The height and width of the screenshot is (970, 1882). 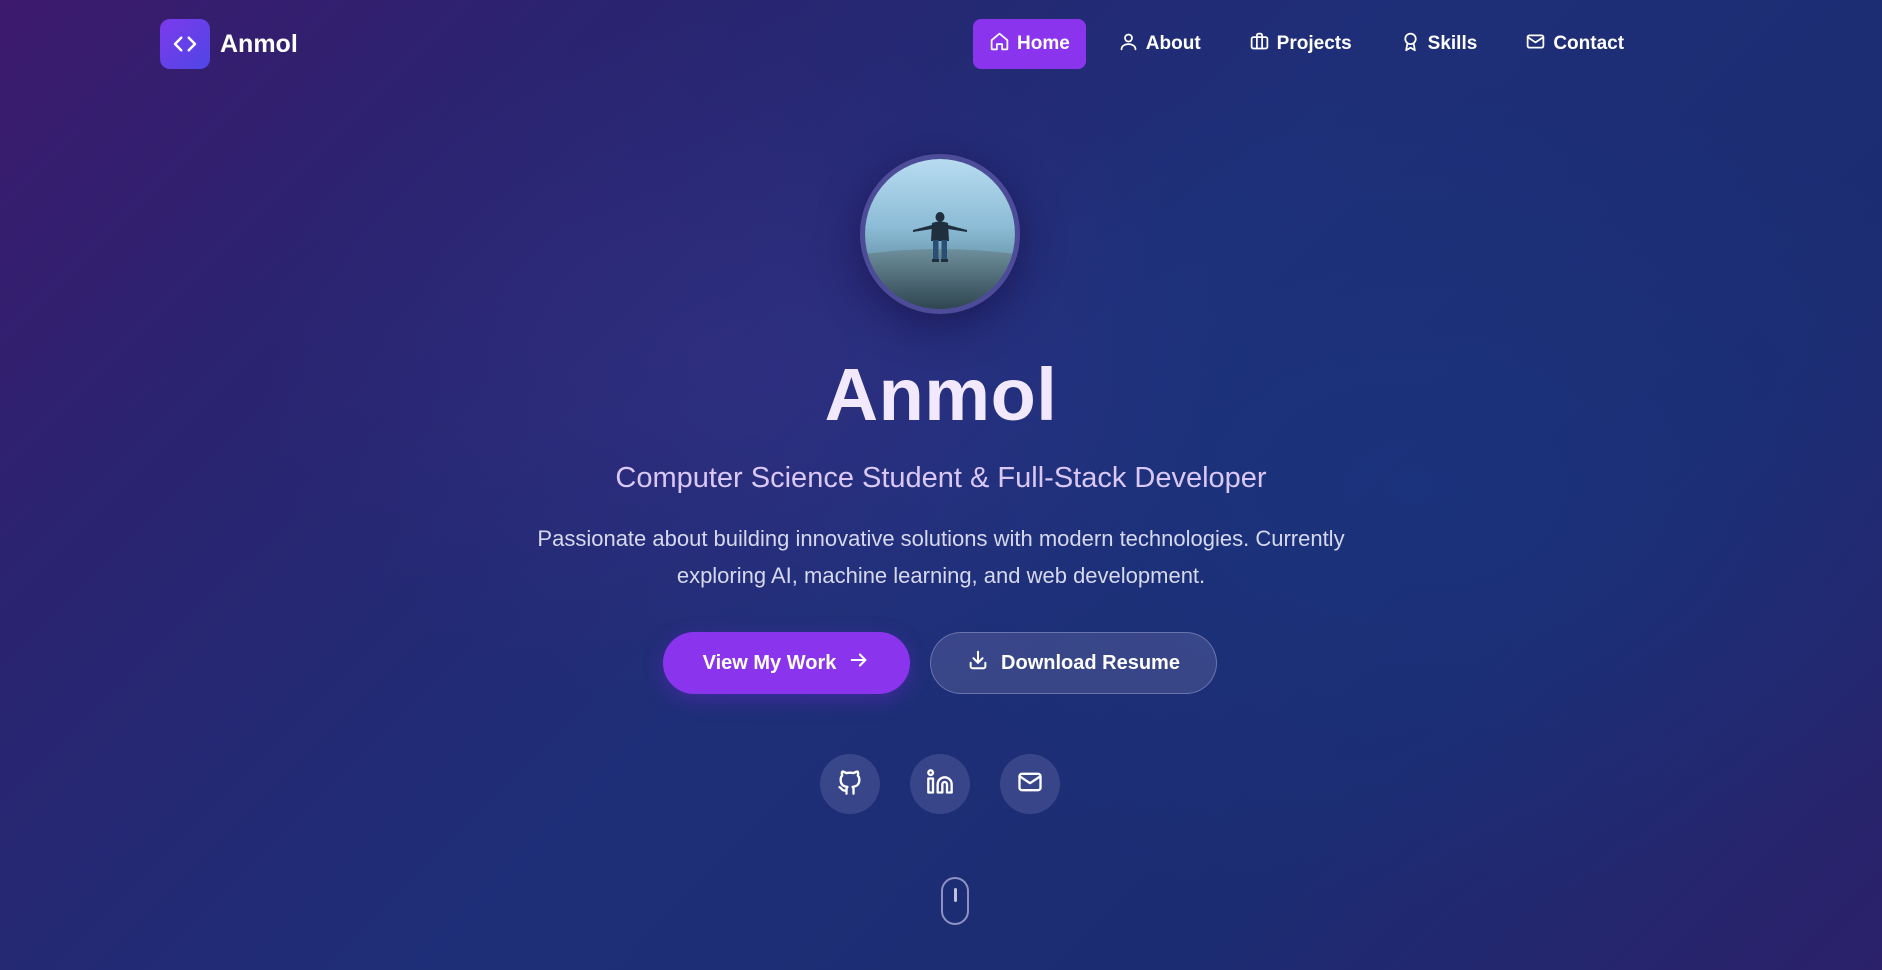 I want to click on scroll-wheel-dot, so click(x=955, y=895).